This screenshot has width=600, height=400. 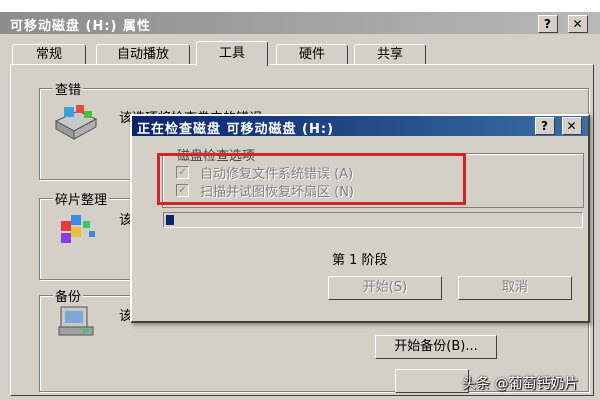 What do you see at coordinates (79, 231) in the screenshot?
I see `defrag-icon` at bounding box center [79, 231].